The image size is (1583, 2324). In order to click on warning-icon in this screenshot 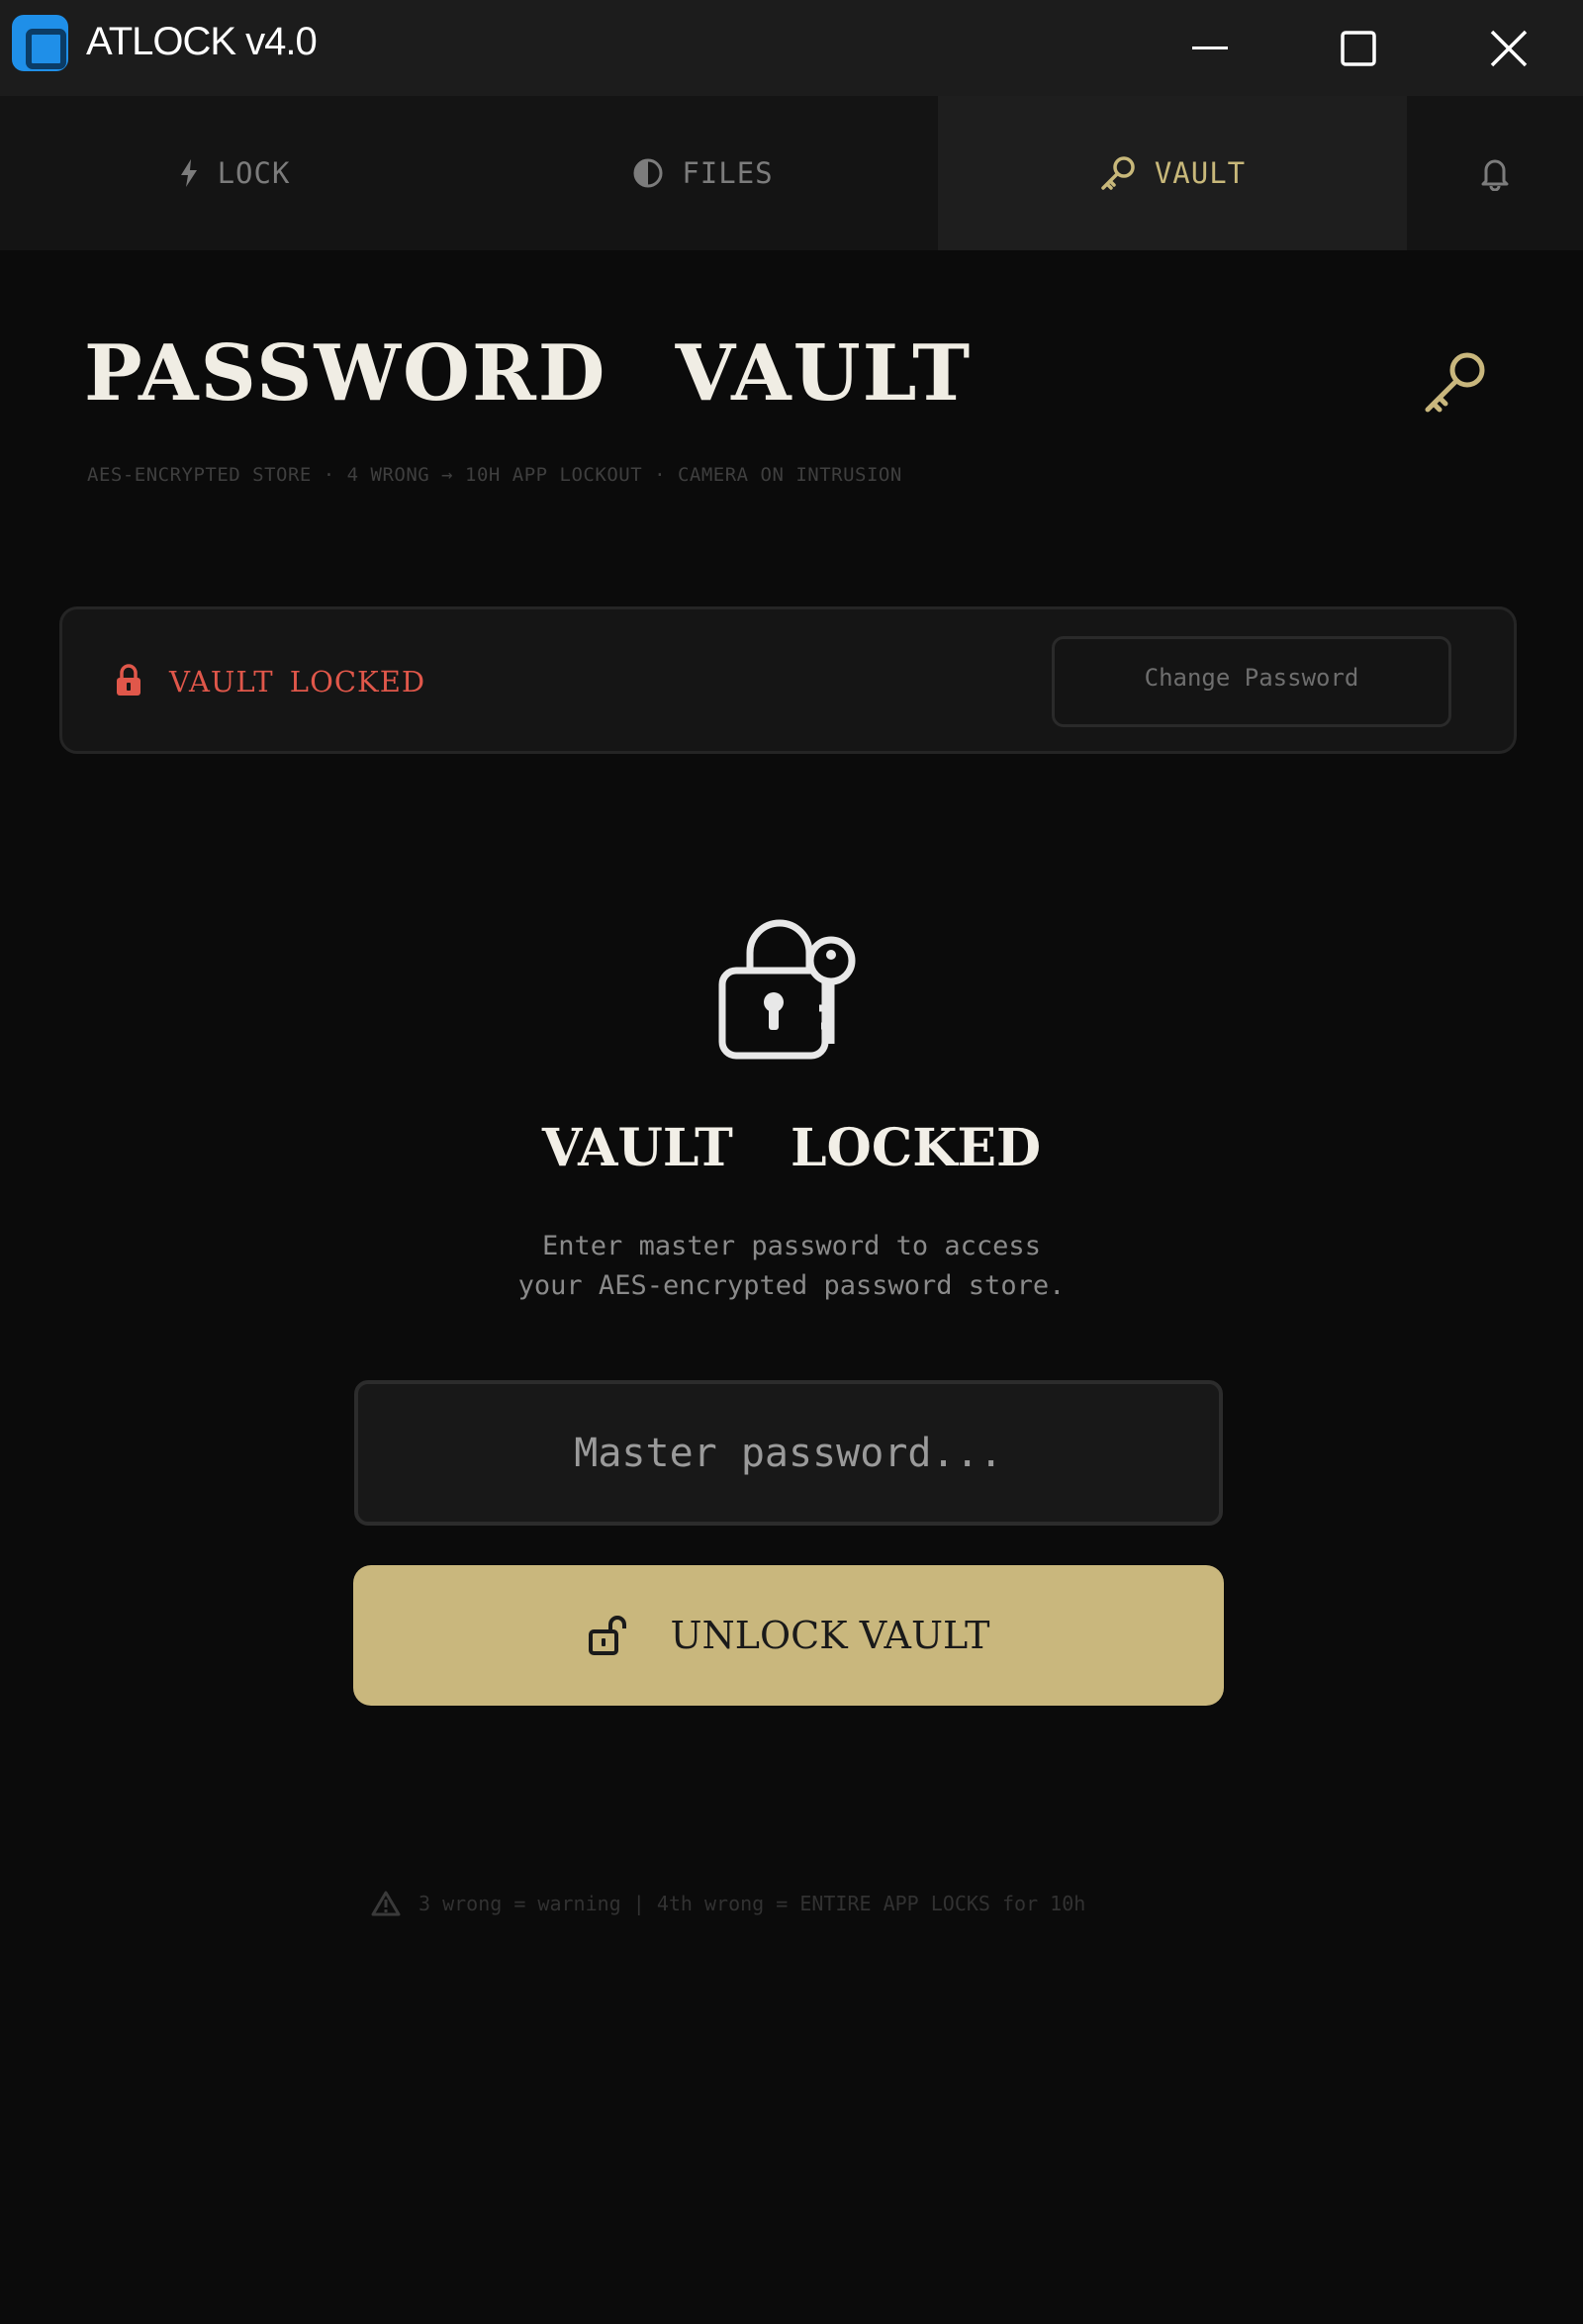, I will do `click(386, 1903)`.